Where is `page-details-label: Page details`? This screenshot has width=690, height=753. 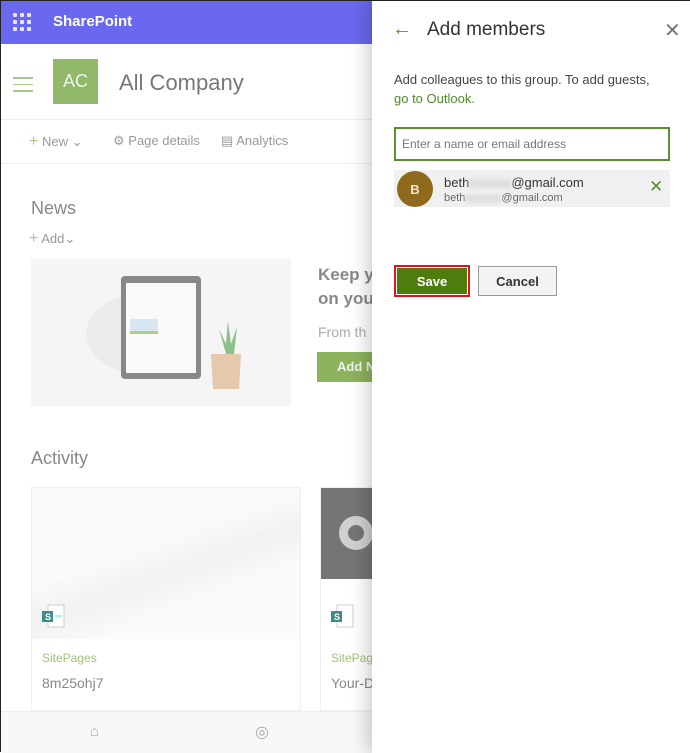
page-details-label: Page details is located at coordinates (164, 140).